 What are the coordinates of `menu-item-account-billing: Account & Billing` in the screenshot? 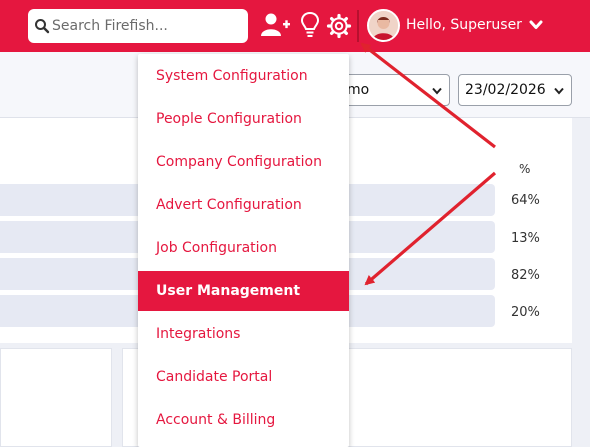 It's located at (243, 420).